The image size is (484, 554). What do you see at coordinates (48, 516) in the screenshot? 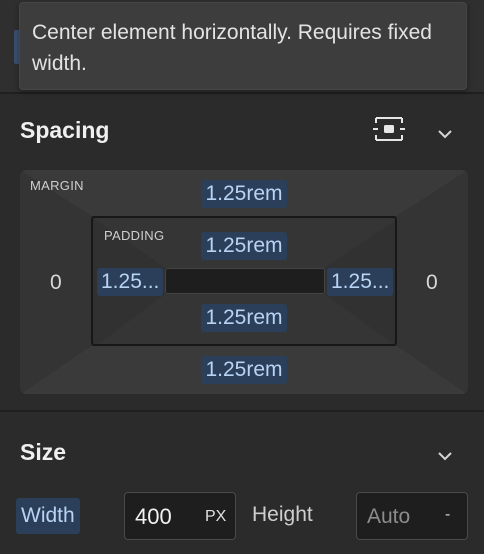
I see `width-label: Width` at bounding box center [48, 516].